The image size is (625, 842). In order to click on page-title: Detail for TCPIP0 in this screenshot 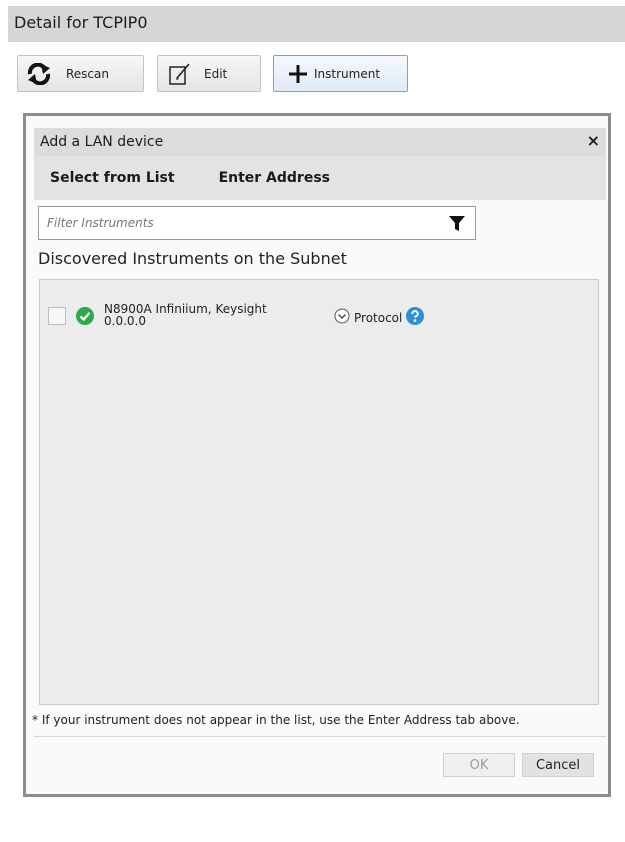, I will do `click(81, 22)`.